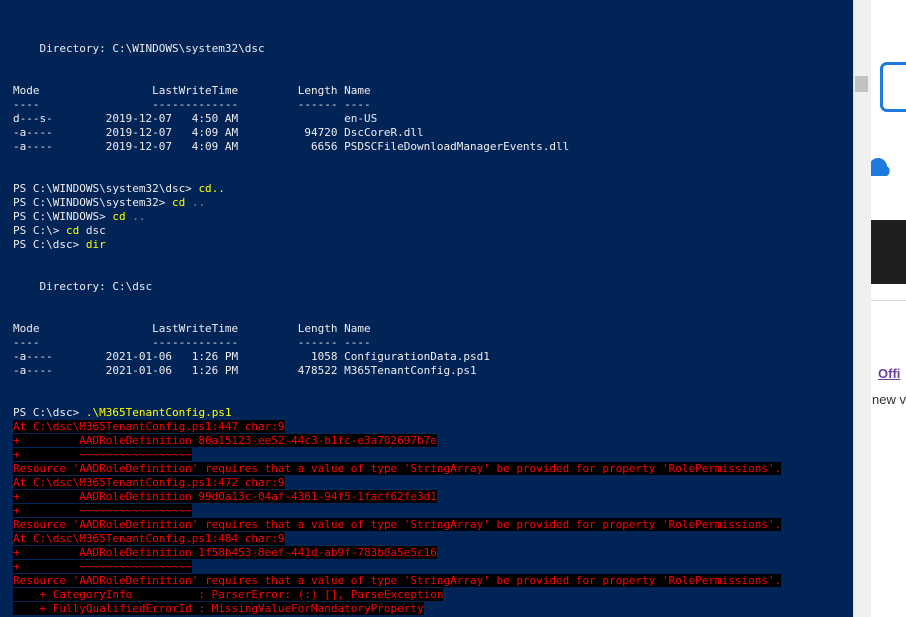  Describe the element at coordinates (889, 373) in the screenshot. I see `background-link: Offi` at that location.